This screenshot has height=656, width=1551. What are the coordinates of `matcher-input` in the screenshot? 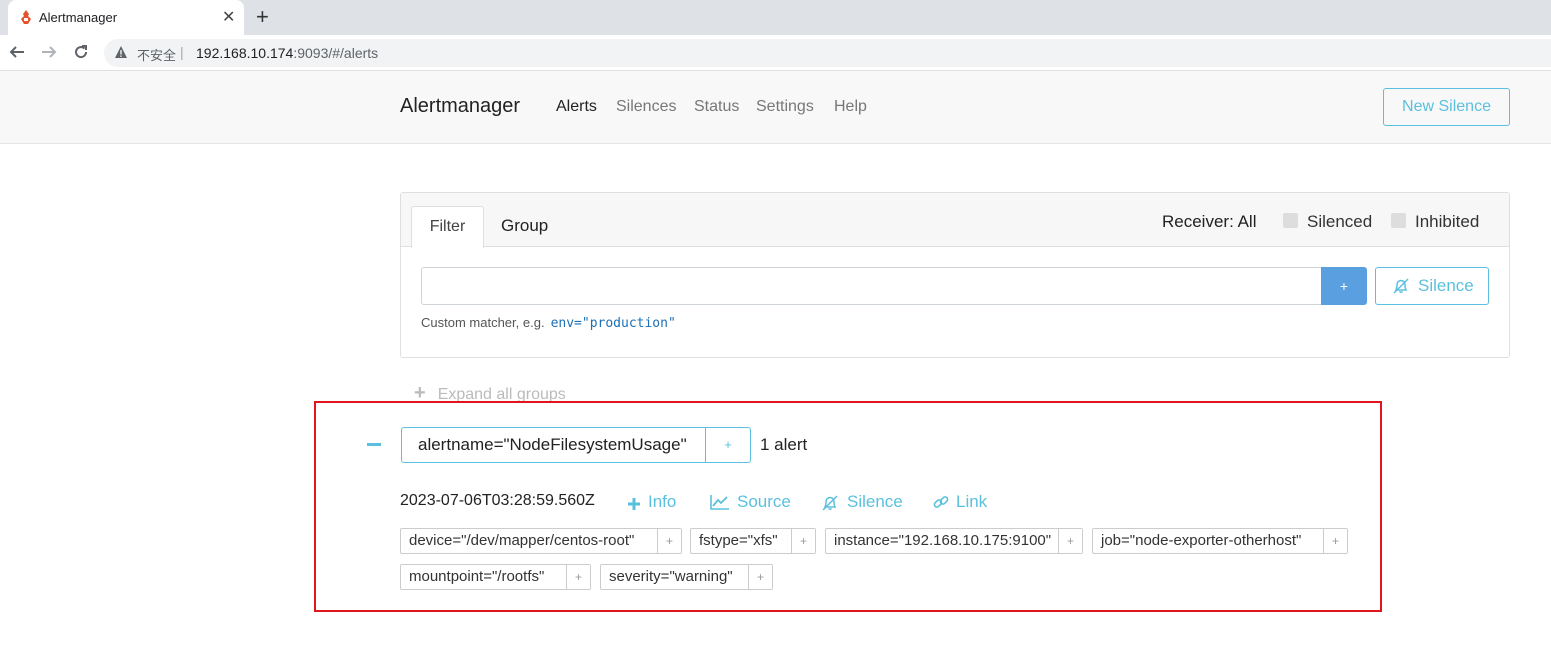 It's located at (872, 286).